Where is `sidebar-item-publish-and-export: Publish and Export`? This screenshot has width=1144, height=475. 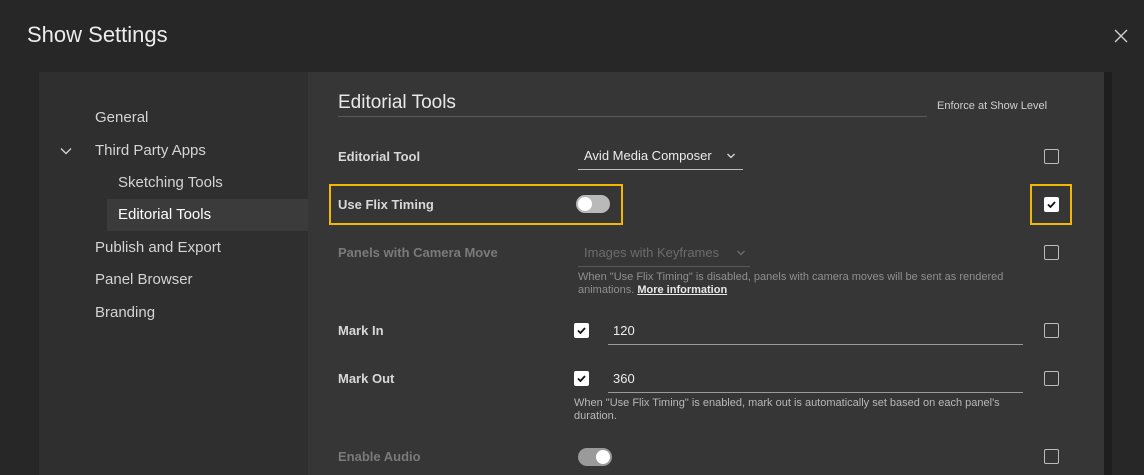
sidebar-item-publish-and-export: Publish and Export is located at coordinates (158, 248).